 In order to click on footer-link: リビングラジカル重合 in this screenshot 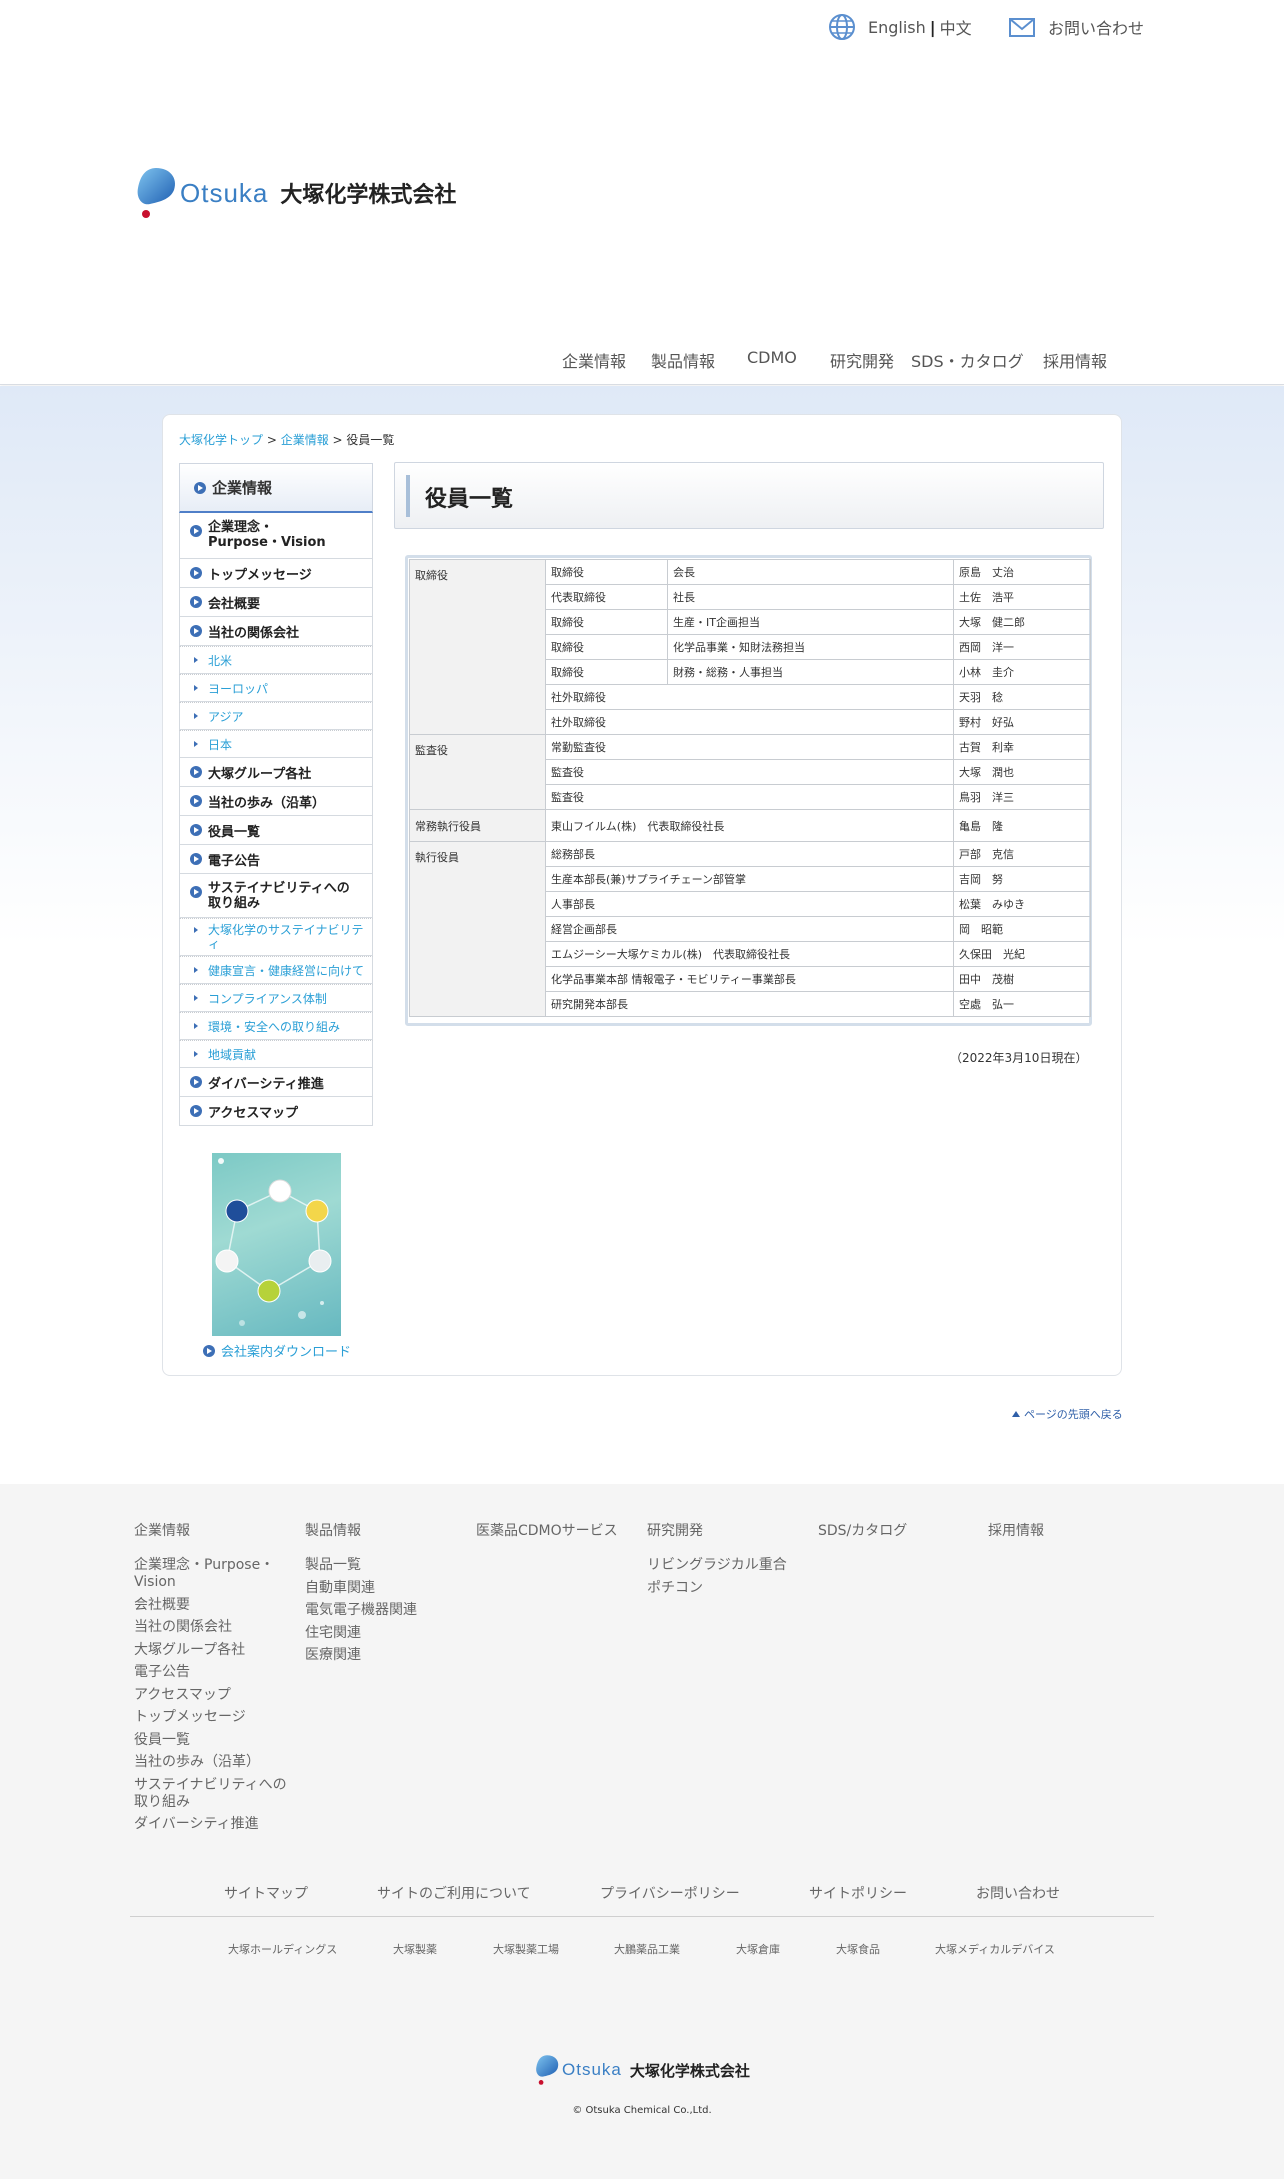, I will do `click(729, 1565)`.